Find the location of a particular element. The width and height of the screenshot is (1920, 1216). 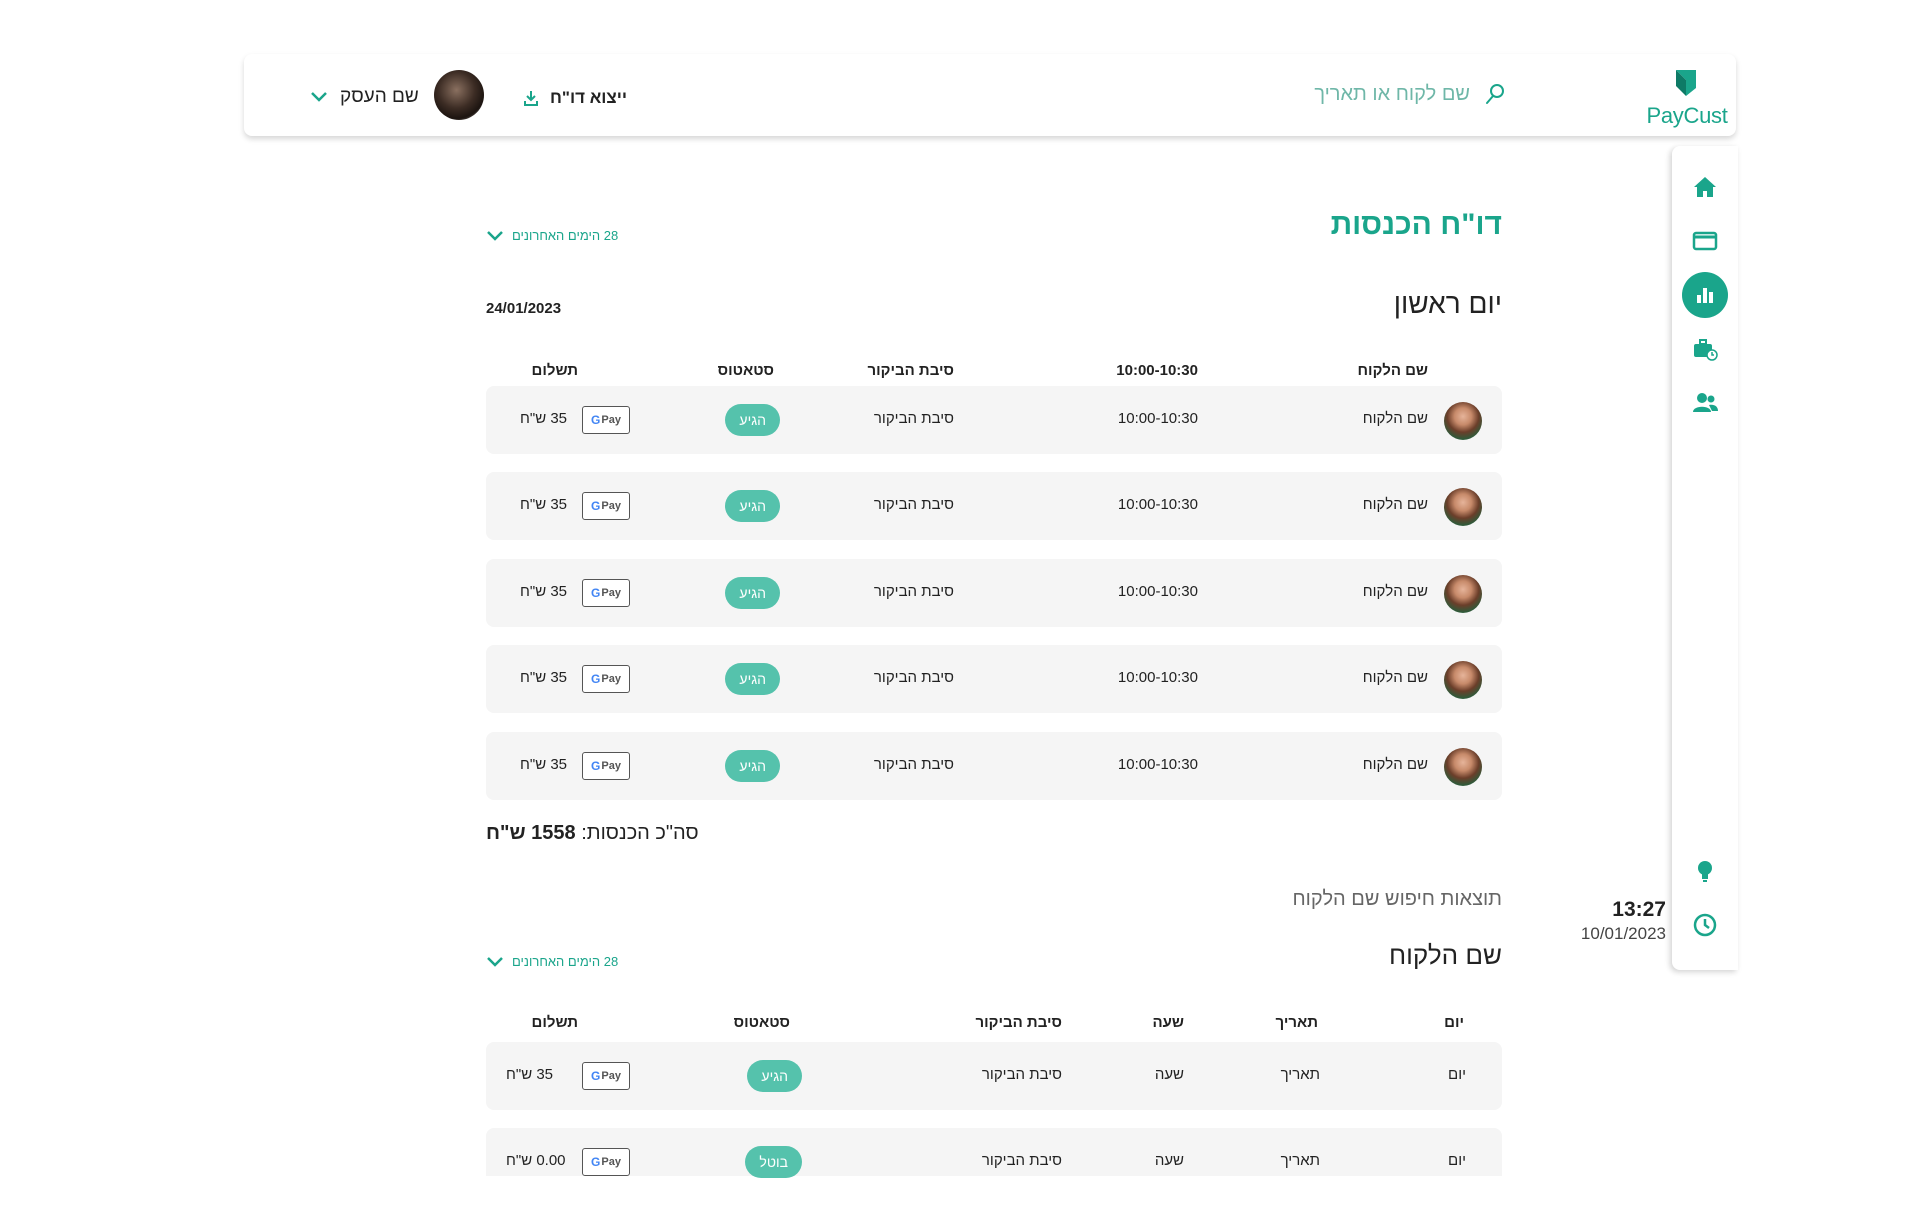

date-range-filter-results: 28 הימים האחרונים is located at coordinates (552, 961).